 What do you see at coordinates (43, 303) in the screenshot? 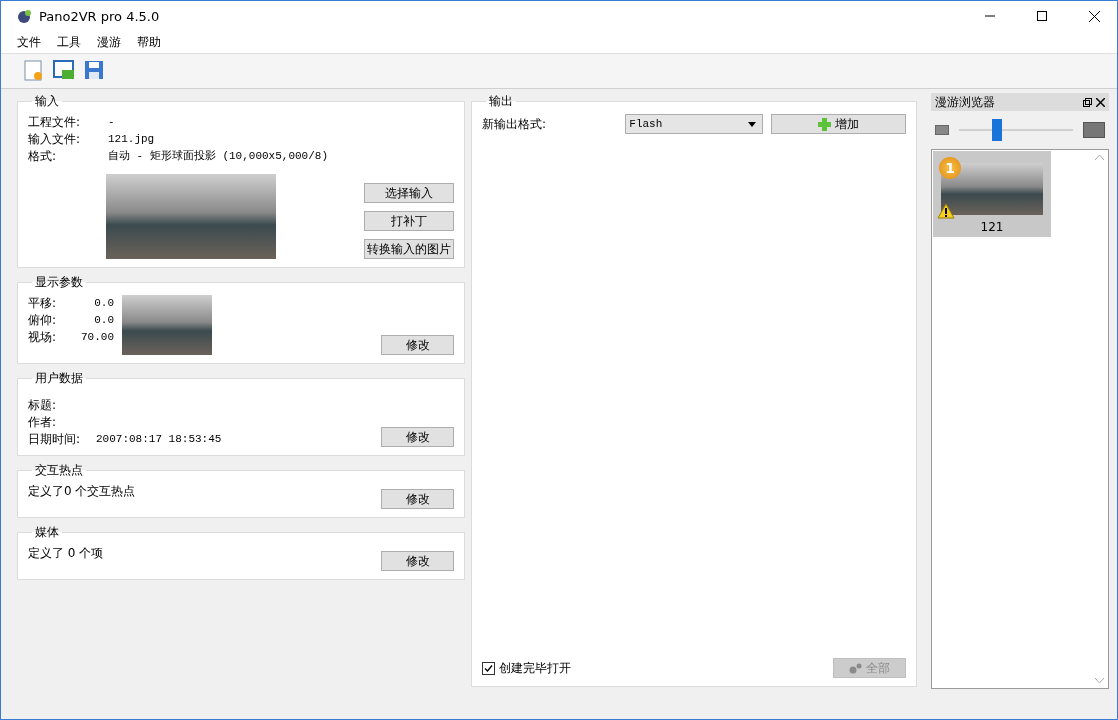
I see `field-label: 平移:` at bounding box center [43, 303].